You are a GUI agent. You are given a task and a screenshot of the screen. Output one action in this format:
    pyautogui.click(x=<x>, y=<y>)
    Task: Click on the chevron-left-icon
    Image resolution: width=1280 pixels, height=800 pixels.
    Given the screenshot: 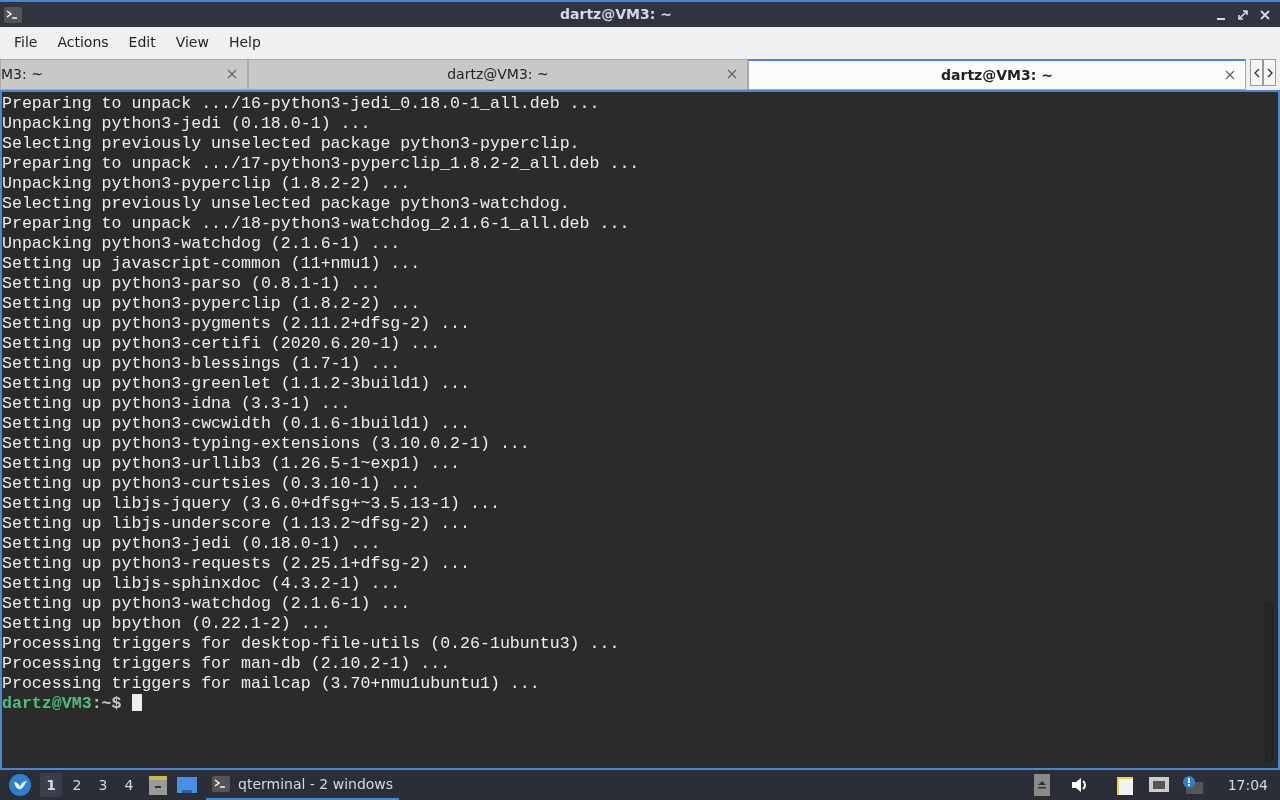 What is the action you would take?
    pyautogui.click(x=1256, y=72)
    